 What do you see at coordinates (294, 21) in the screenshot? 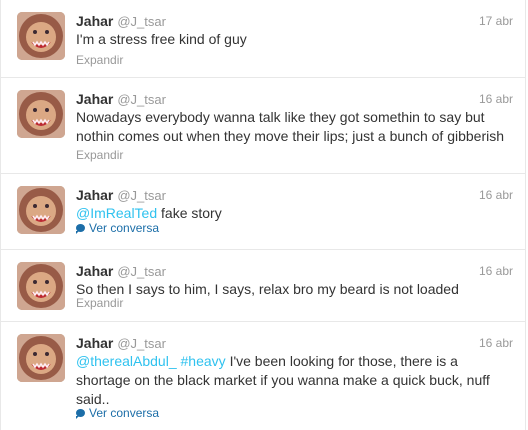
I see `tweet-header: Jahar @J_tsar 17 abr` at bounding box center [294, 21].